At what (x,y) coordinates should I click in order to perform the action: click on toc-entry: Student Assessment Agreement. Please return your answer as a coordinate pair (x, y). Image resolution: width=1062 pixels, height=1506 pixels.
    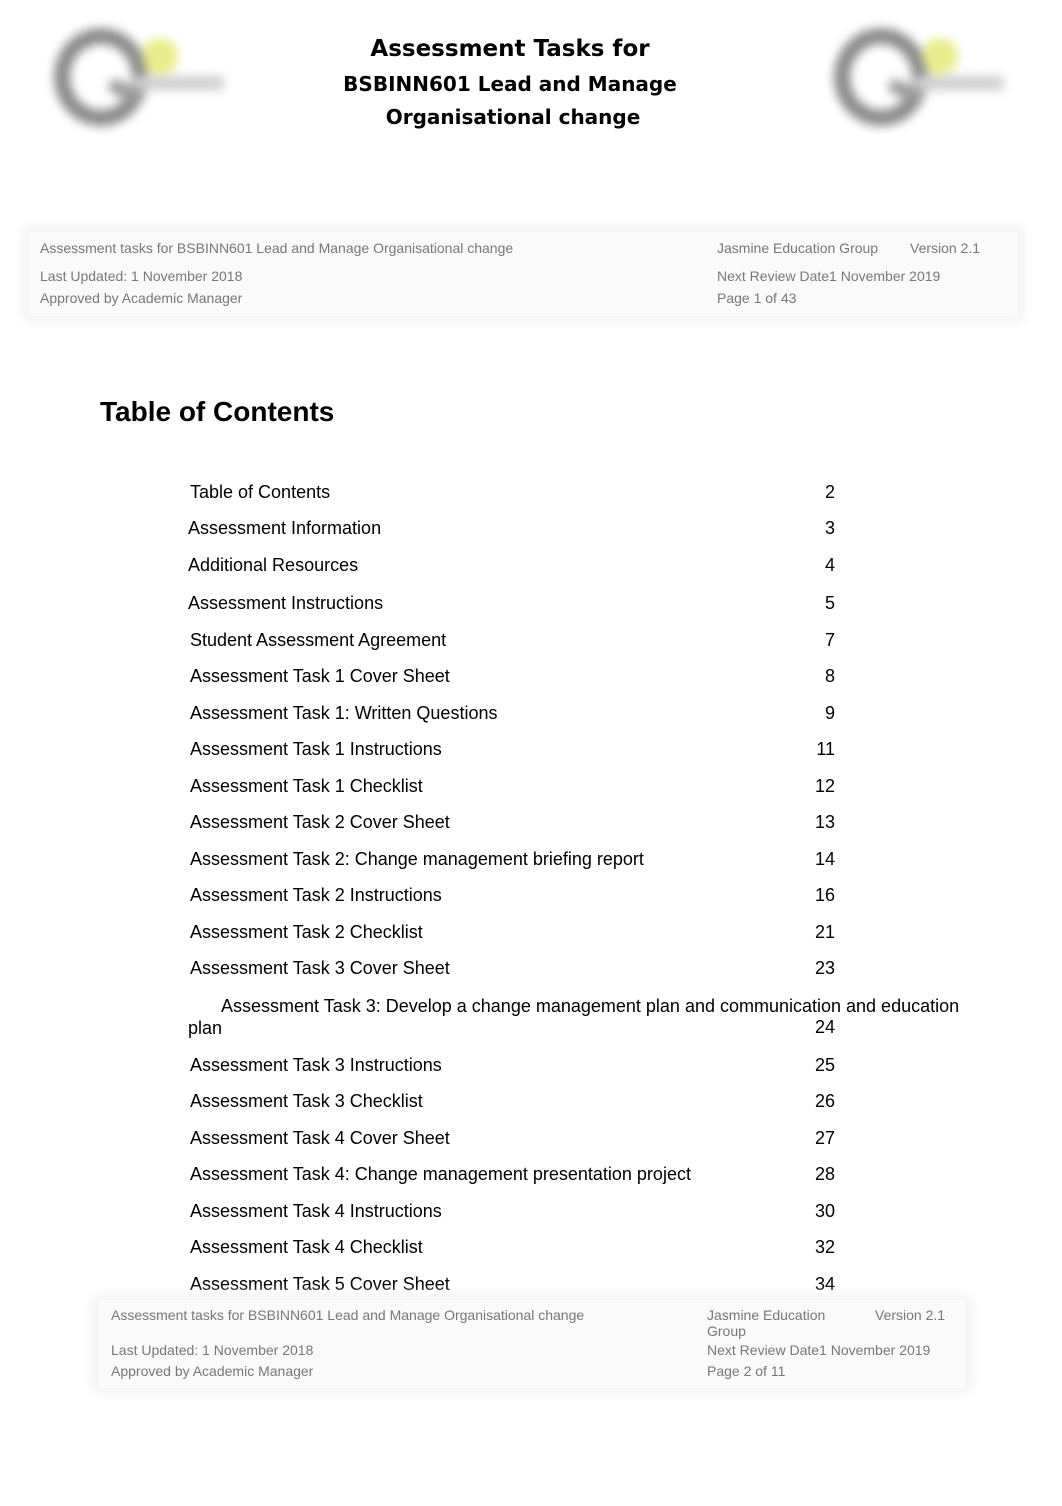
    Looking at the image, I should click on (318, 640).